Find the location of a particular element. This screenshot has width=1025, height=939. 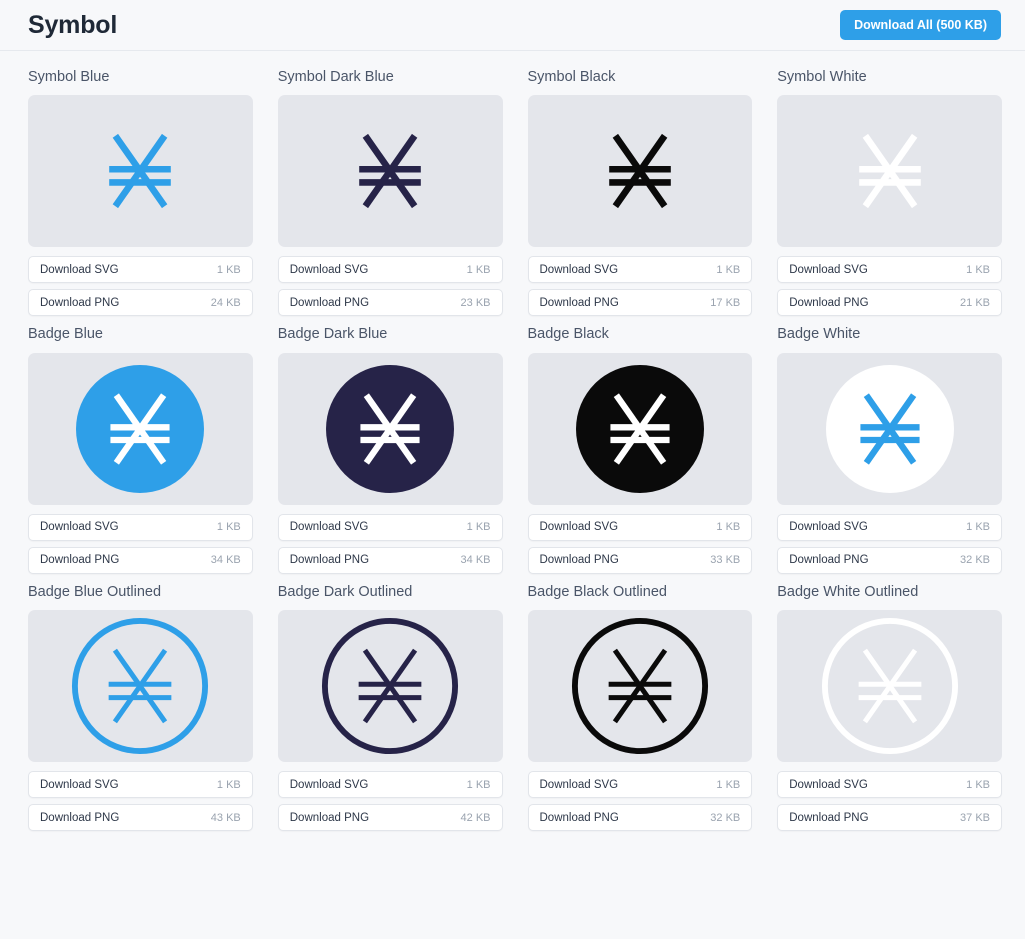

asset-title: Symbol Black is located at coordinates (571, 77).